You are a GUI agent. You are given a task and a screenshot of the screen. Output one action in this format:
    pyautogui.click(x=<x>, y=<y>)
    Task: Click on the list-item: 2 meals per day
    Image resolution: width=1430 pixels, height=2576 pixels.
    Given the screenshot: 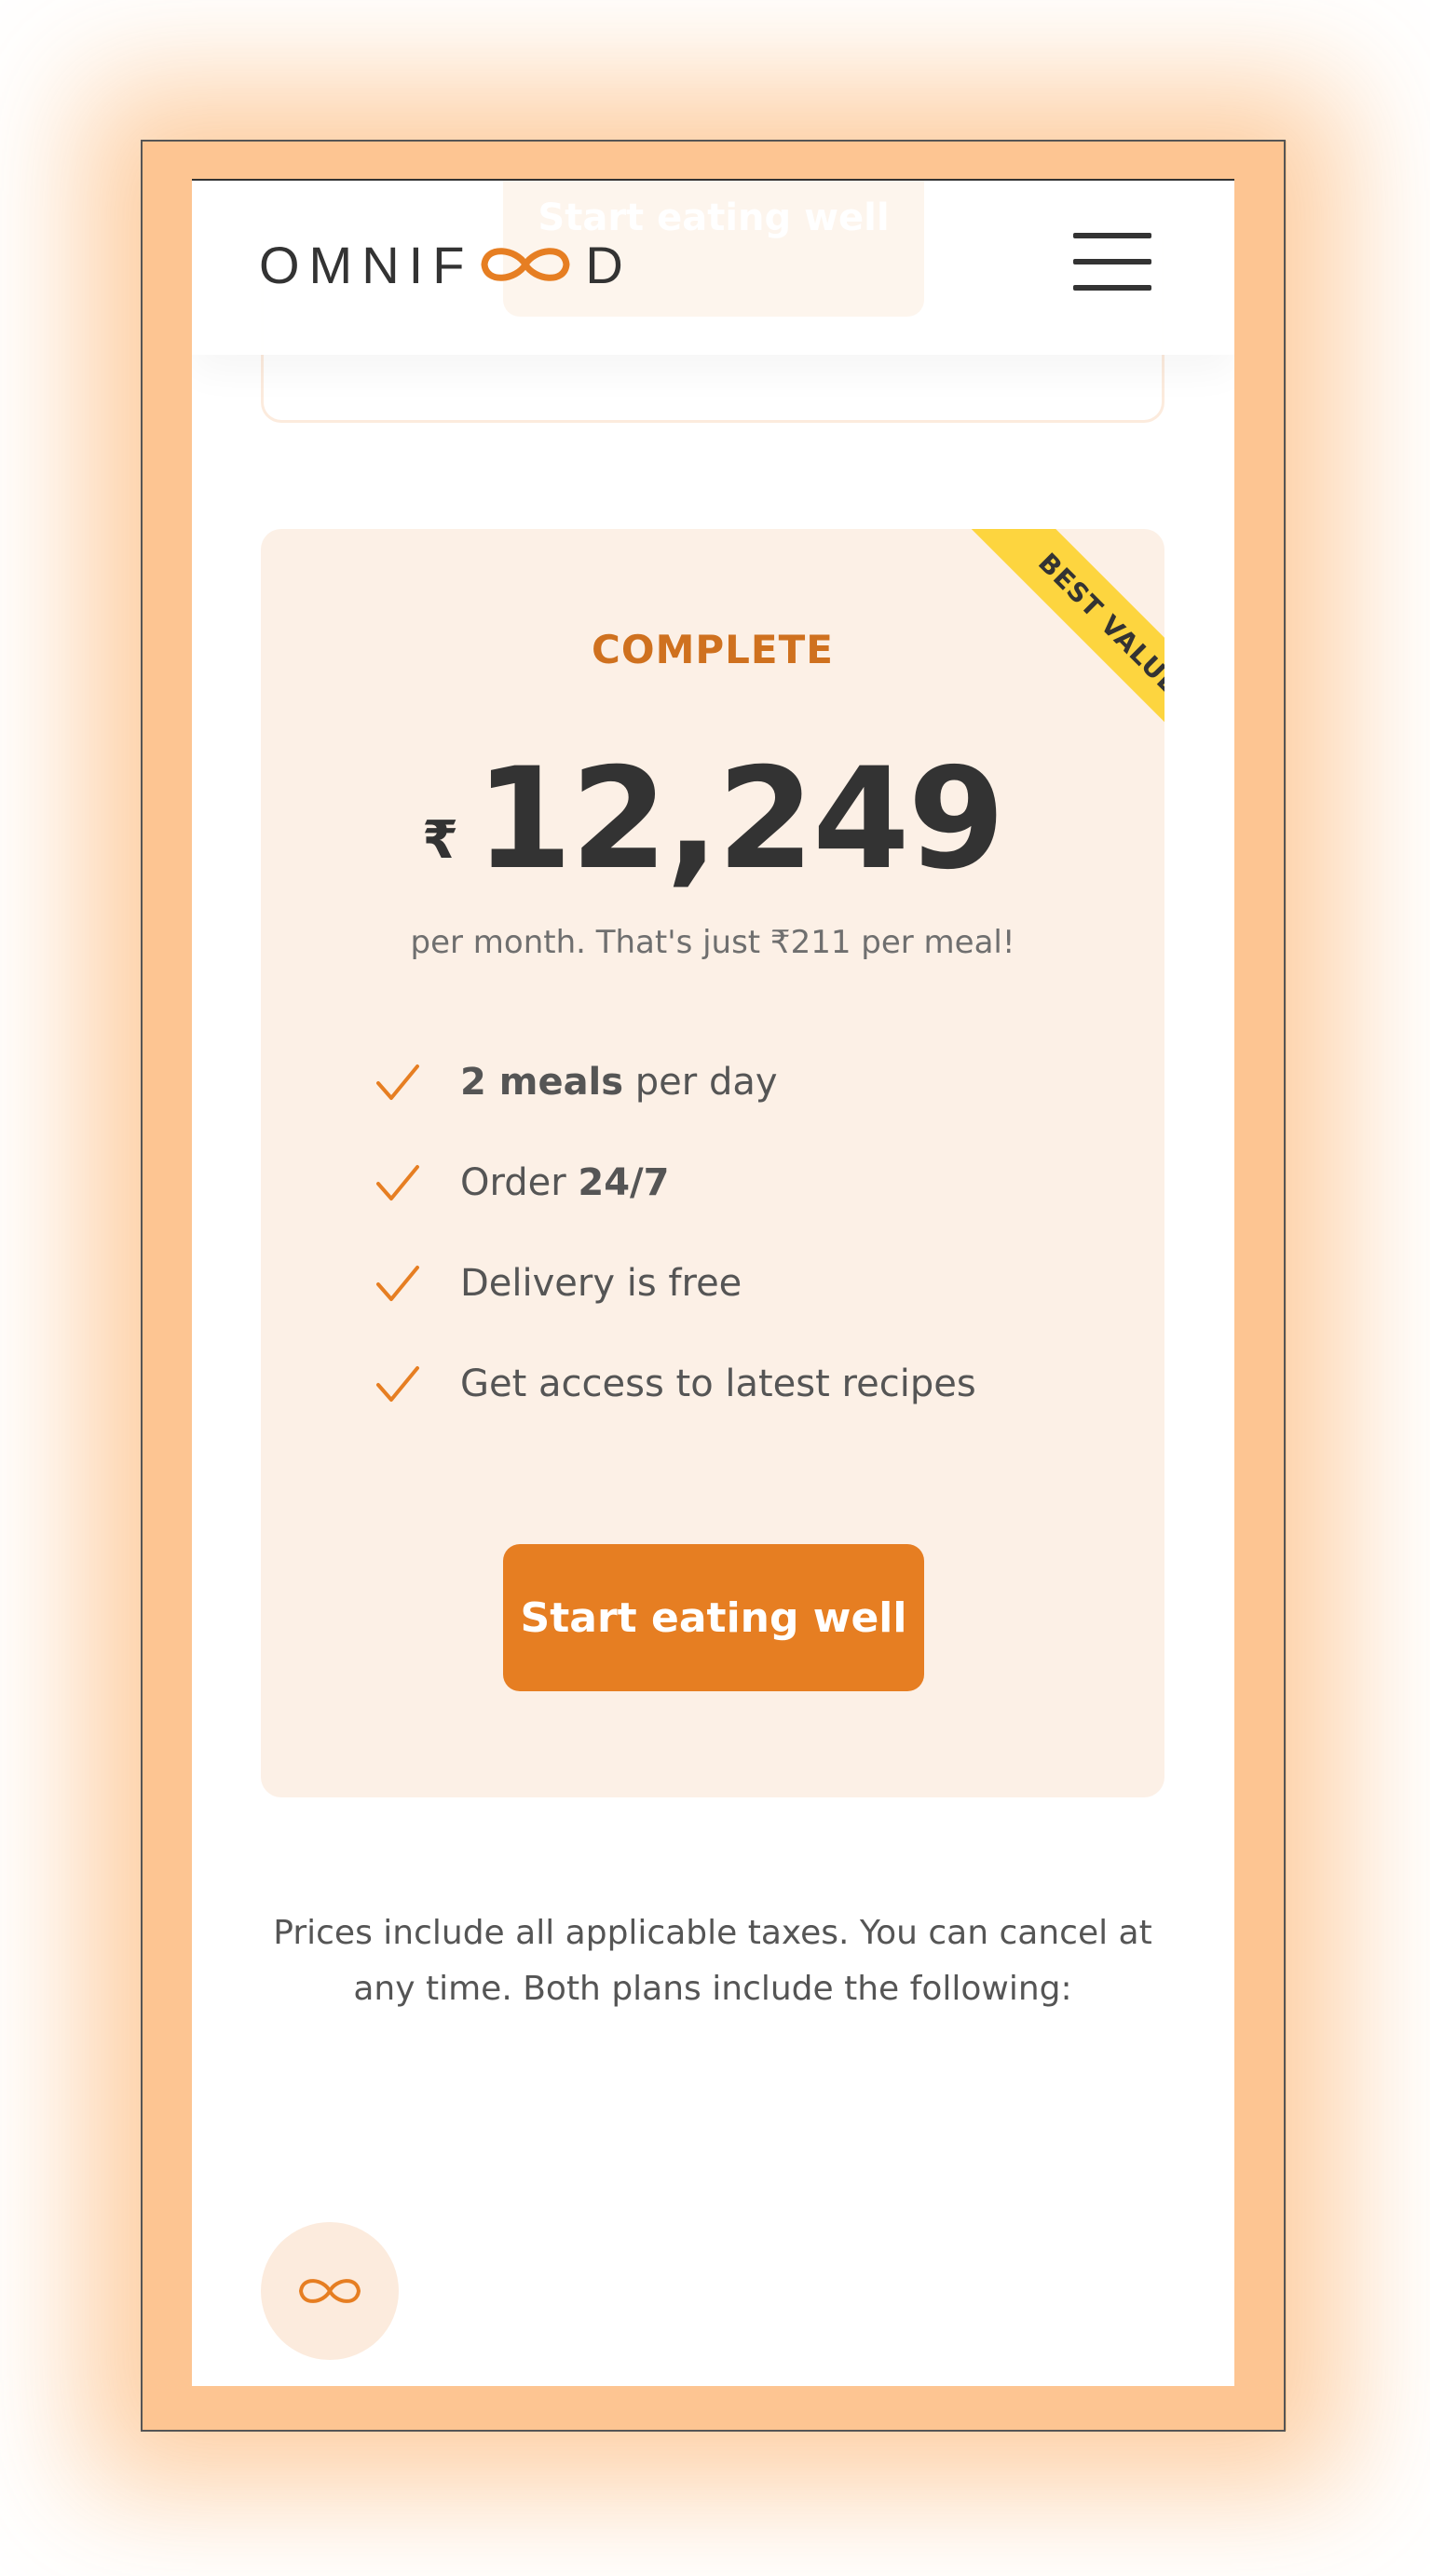 What is the action you would take?
    pyautogui.click(x=745, y=1082)
    